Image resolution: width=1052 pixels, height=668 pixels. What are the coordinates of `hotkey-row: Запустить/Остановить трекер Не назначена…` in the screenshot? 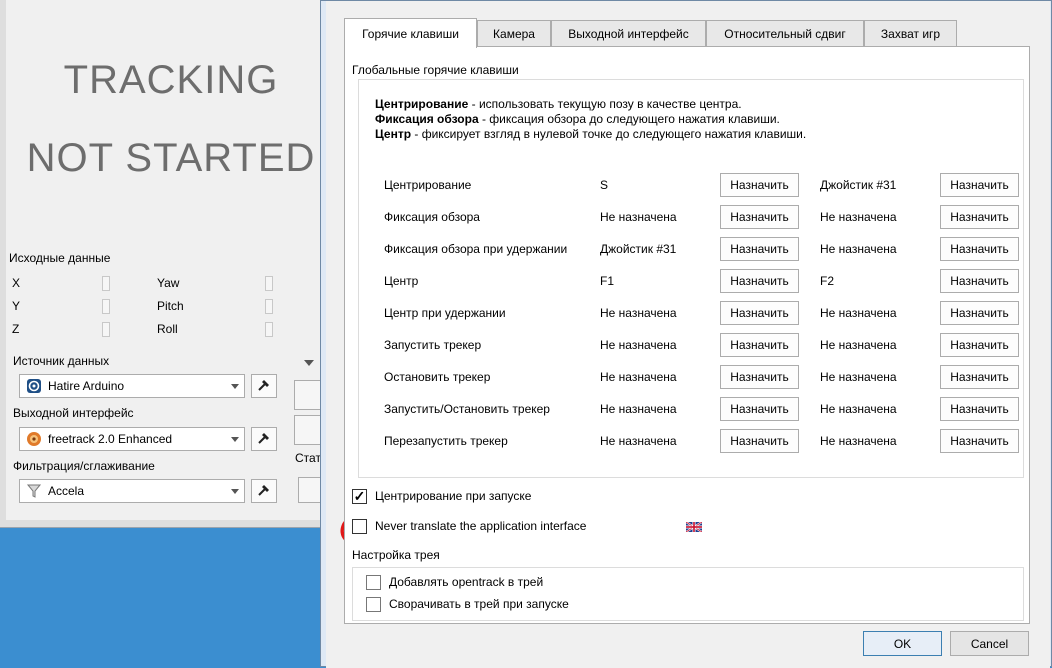 It's located at (692, 409).